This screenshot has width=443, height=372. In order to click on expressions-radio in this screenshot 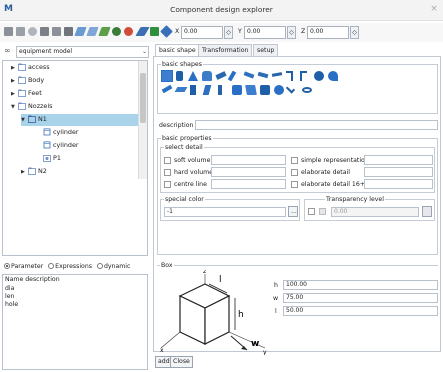, I will do `click(51, 266)`.